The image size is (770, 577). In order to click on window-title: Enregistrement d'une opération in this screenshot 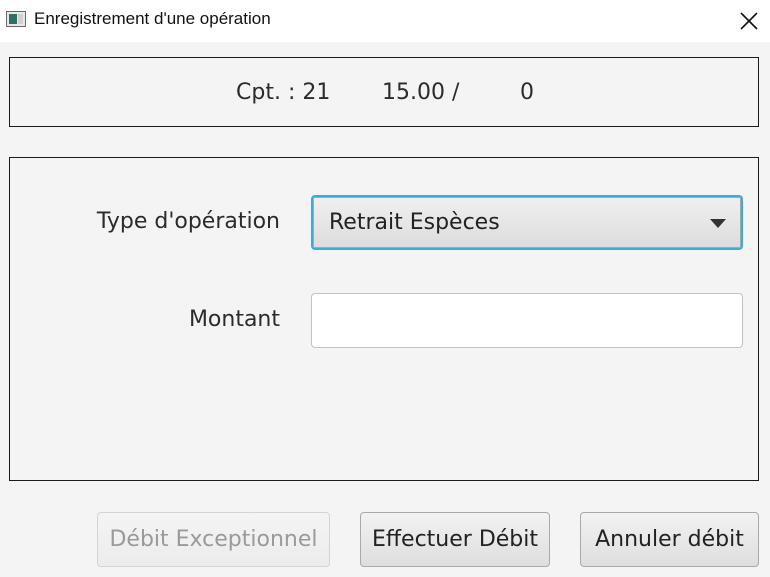, I will do `click(152, 18)`.